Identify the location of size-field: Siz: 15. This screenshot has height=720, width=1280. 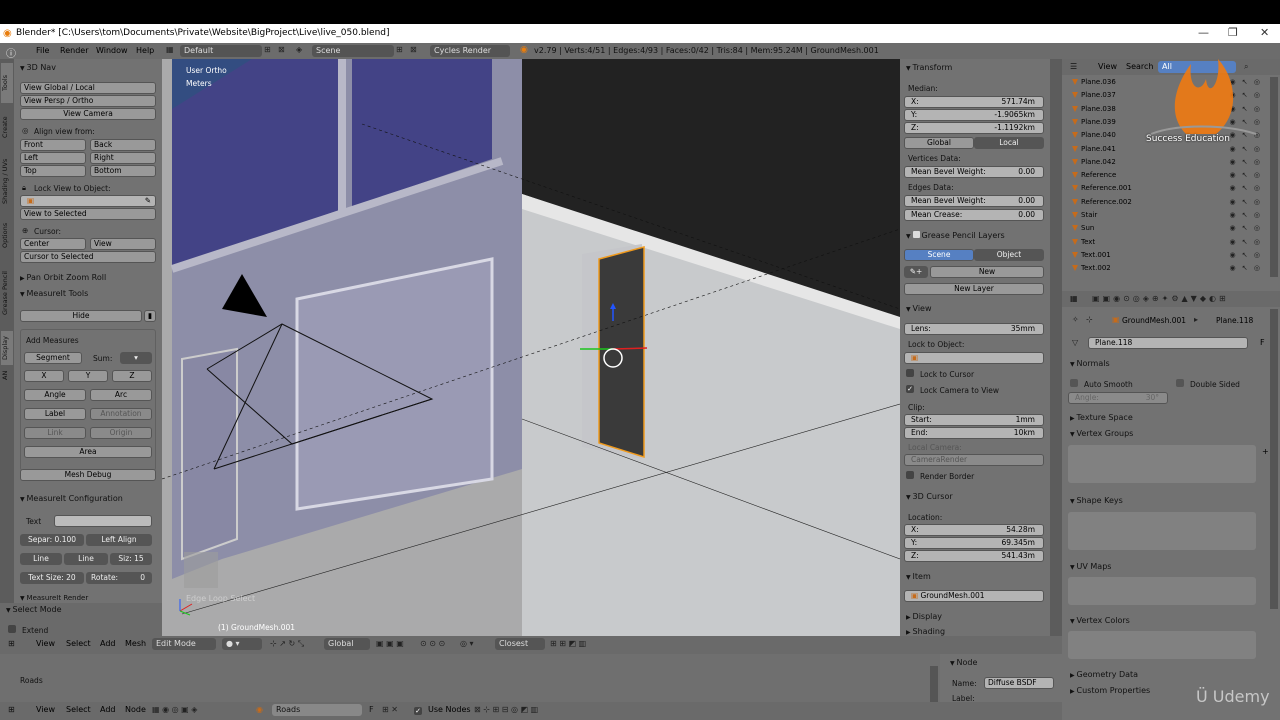
(131, 559).